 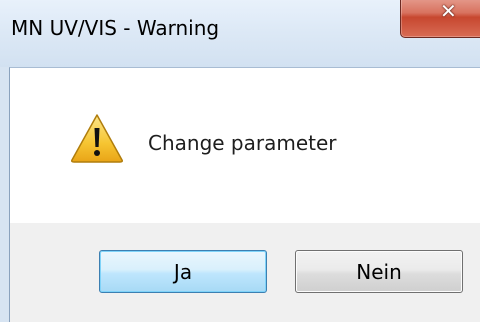 What do you see at coordinates (115, 28) in the screenshot?
I see `window-title: MN UV/VIS - Warning` at bounding box center [115, 28].